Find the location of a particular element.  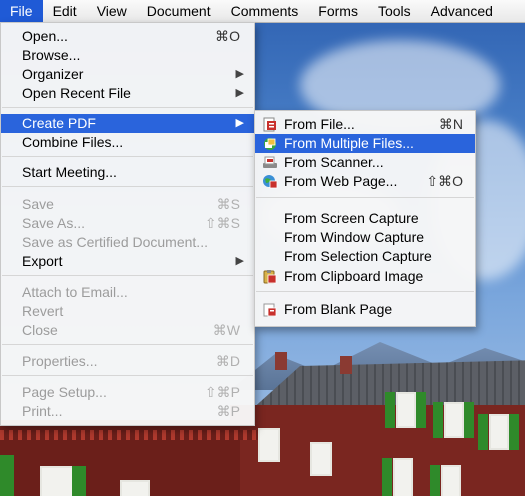

menu-document: Document is located at coordinates (179, 11).